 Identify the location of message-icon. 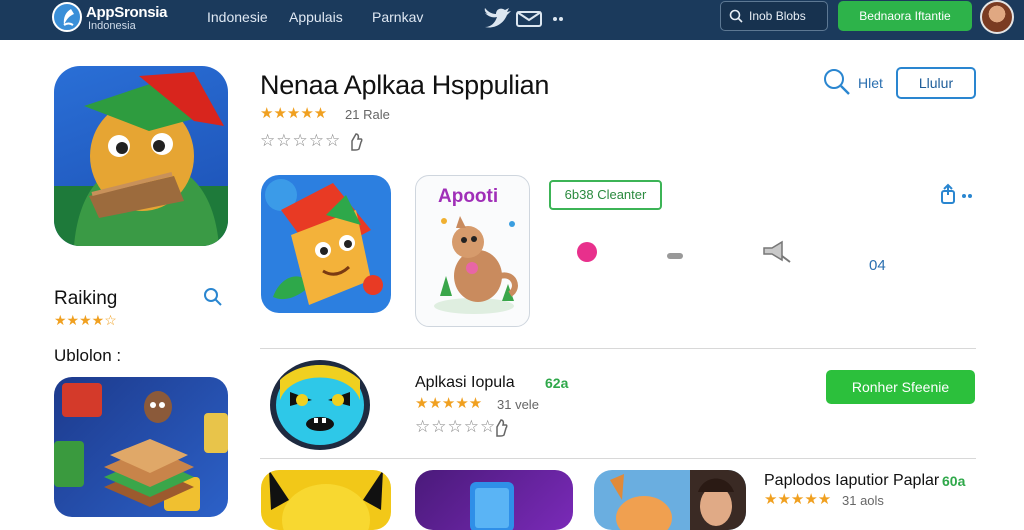
(529, 19).